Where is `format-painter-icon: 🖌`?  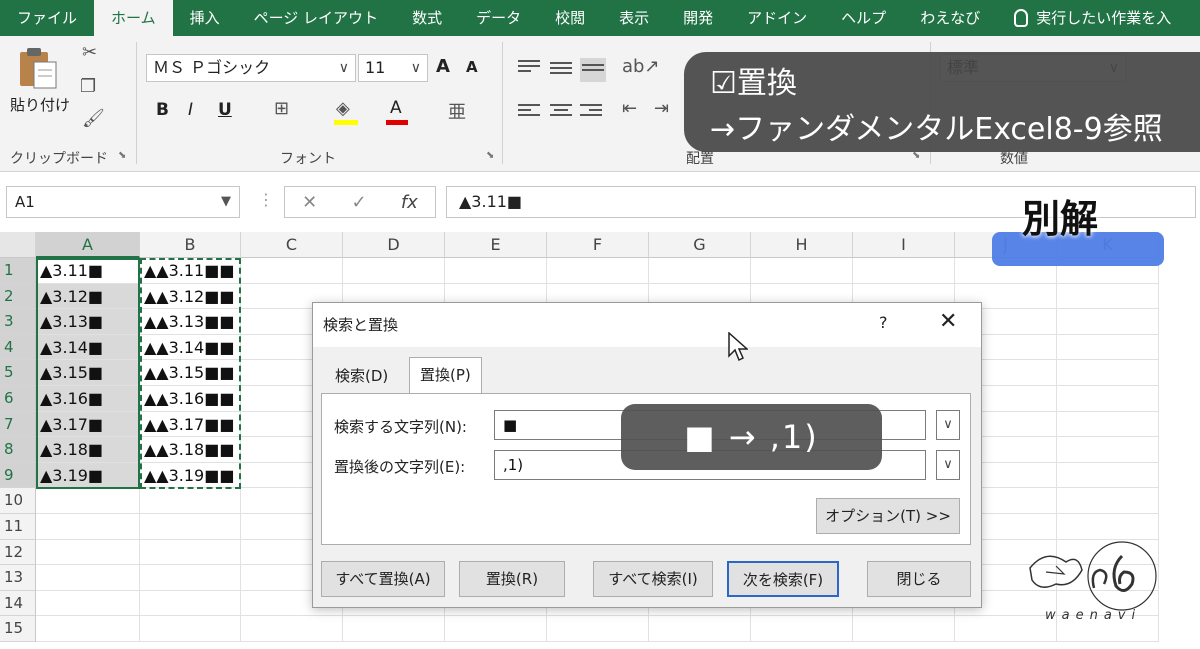 format-painter-icon: 🖌 is located at coordinates (93, 118).